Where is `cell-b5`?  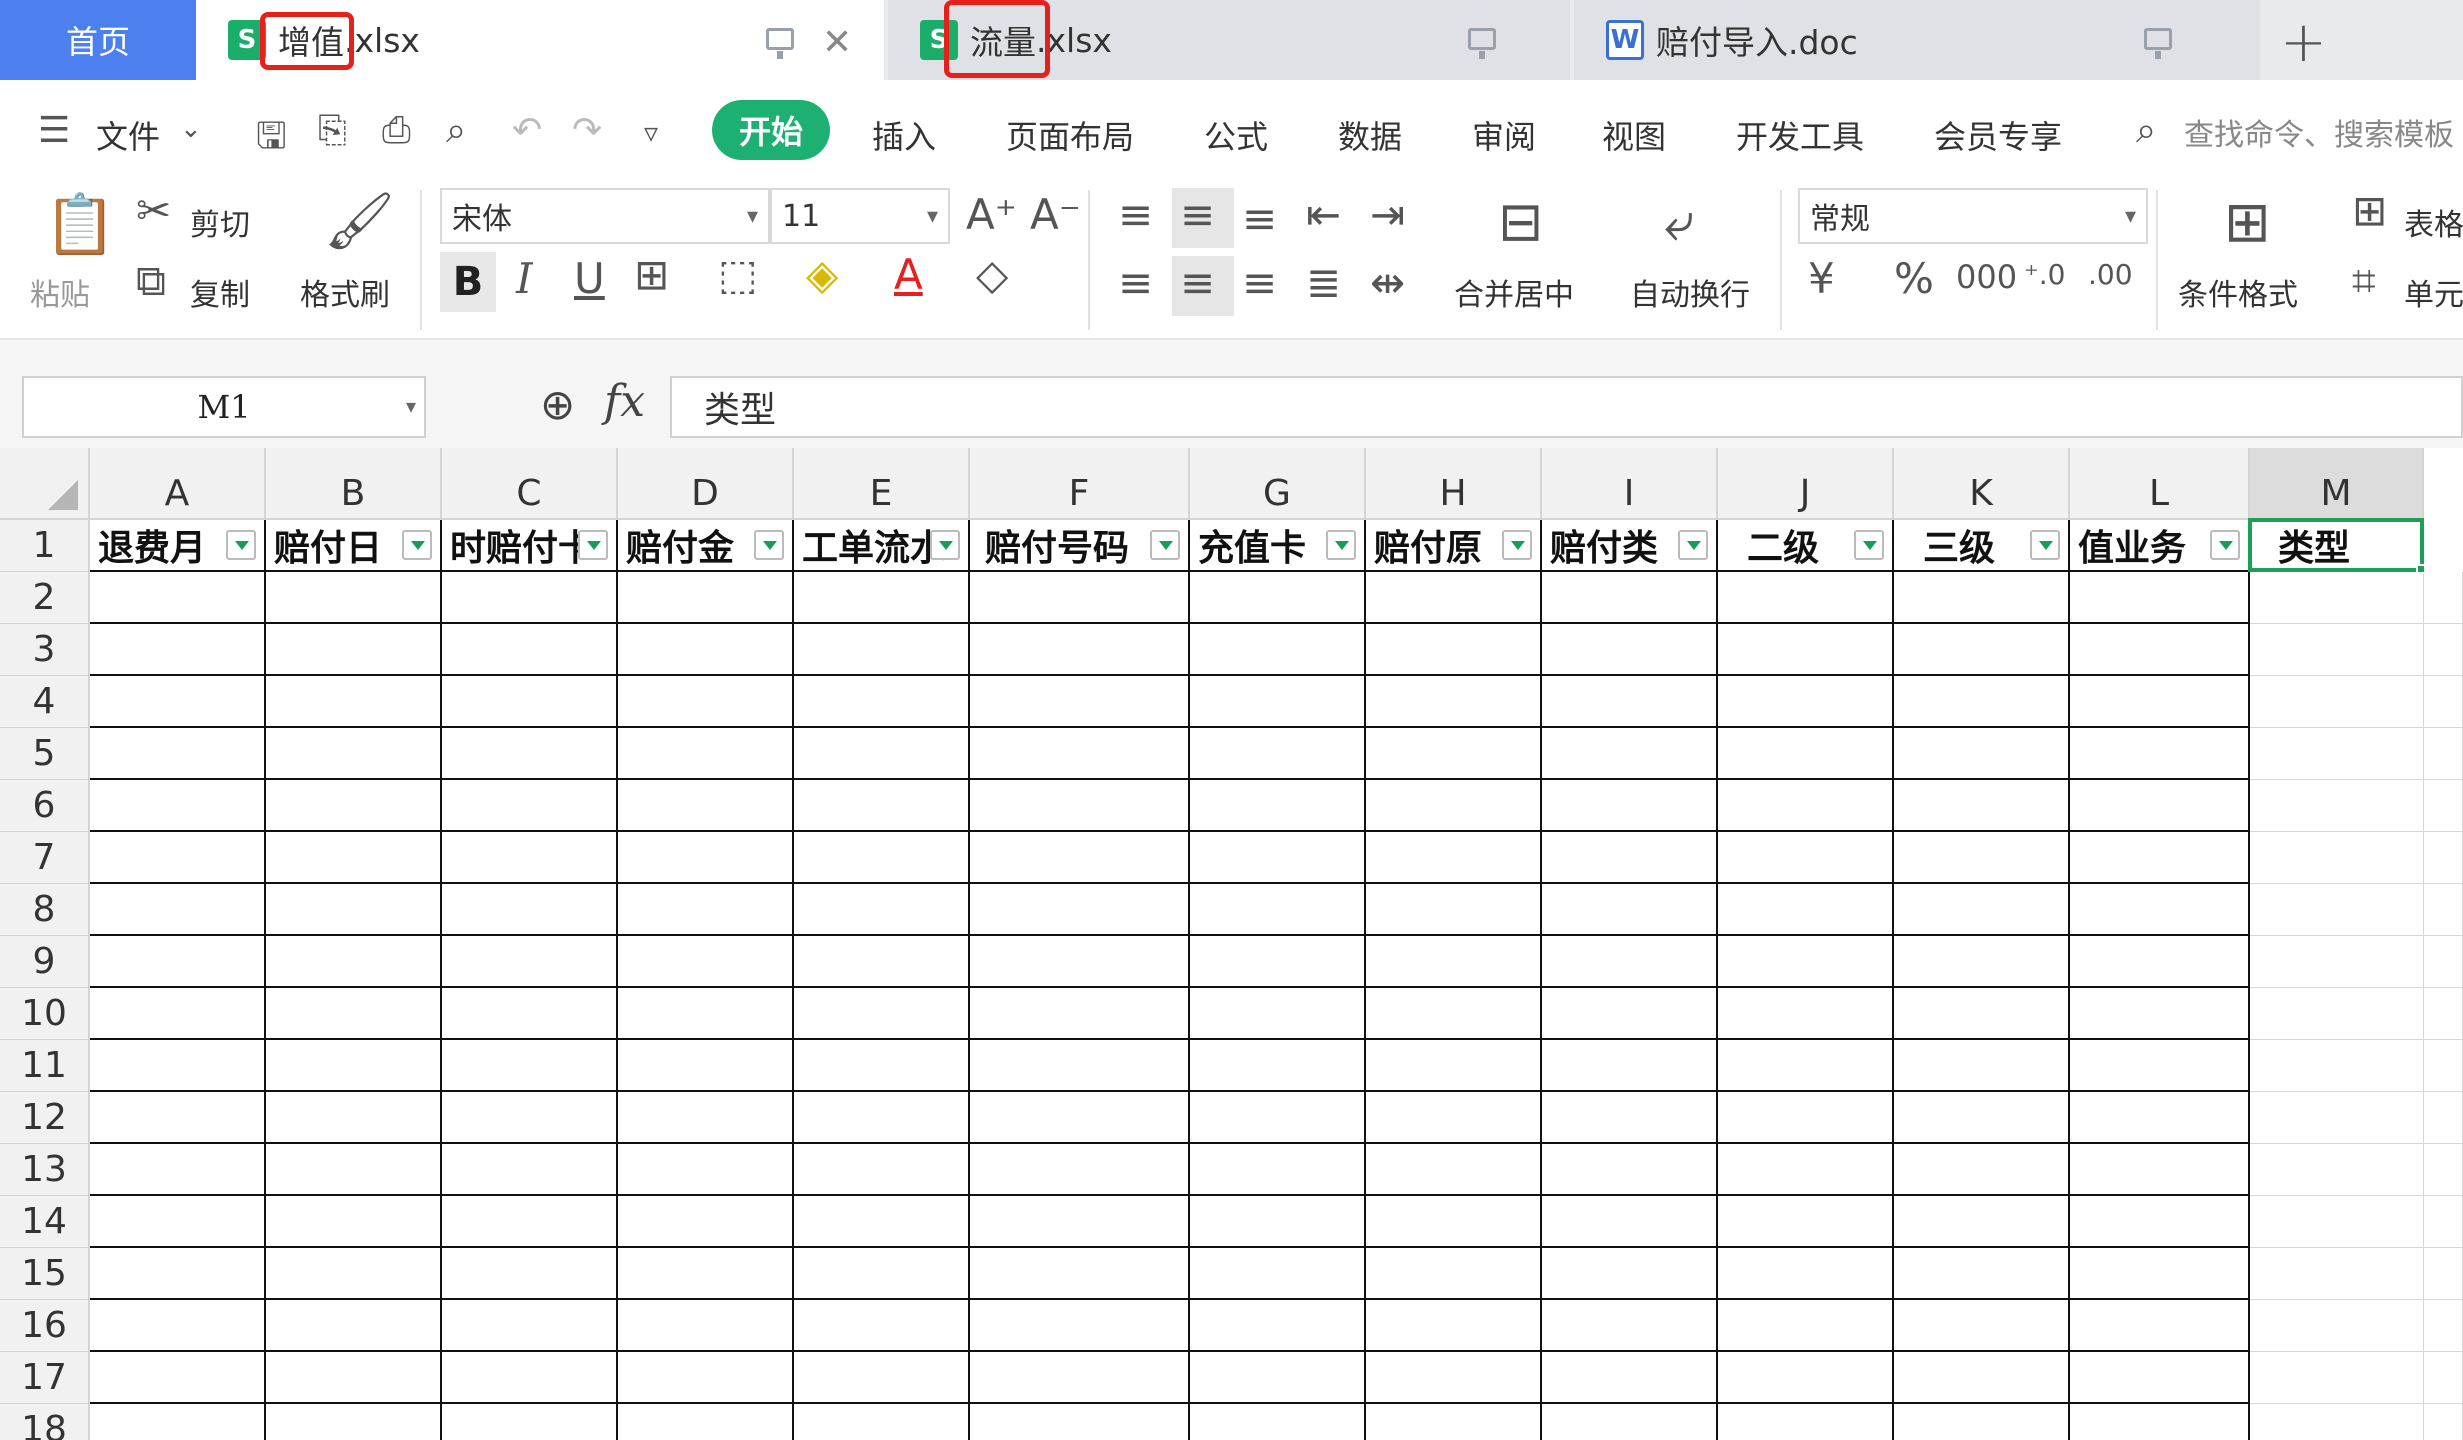 cell-b5 is located at coordinates (354, 754).